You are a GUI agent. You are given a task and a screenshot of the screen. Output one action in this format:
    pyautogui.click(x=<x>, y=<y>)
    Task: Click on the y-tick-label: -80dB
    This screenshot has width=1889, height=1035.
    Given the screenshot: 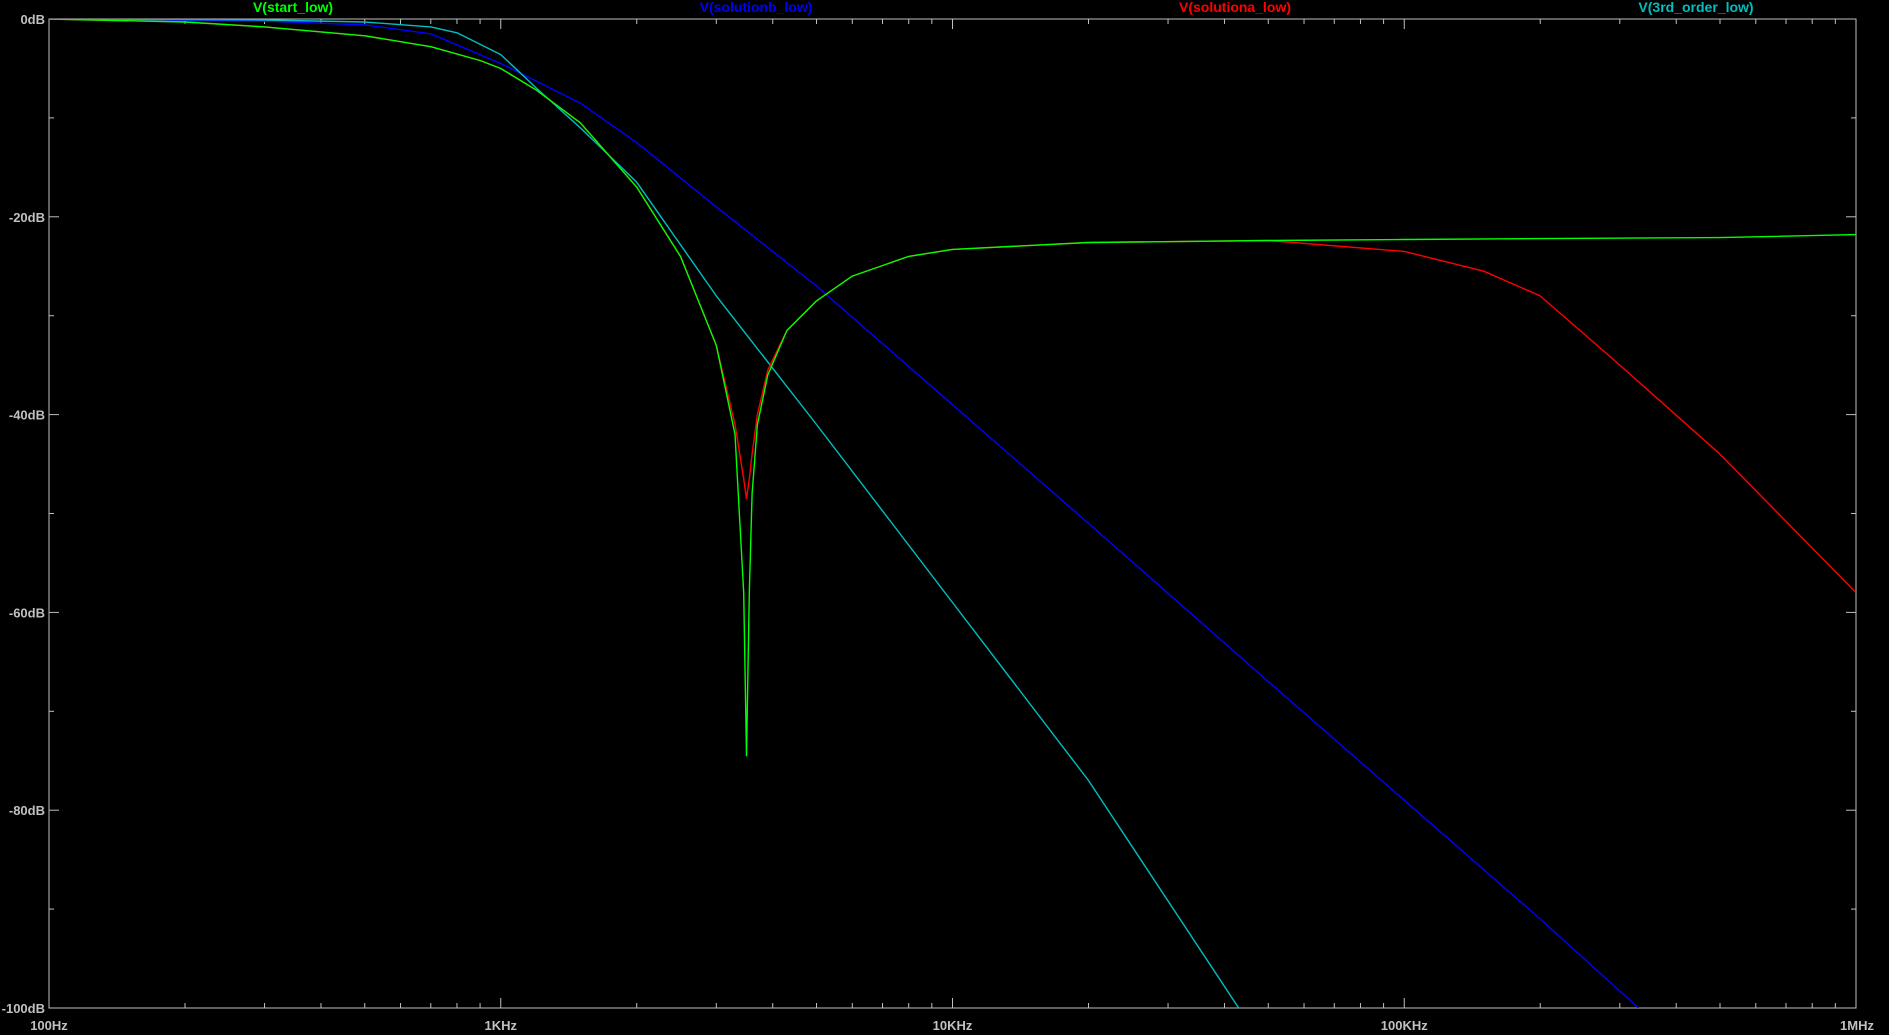 What is the action you would take?
    pyautogui.click(x=27, y=810)
    